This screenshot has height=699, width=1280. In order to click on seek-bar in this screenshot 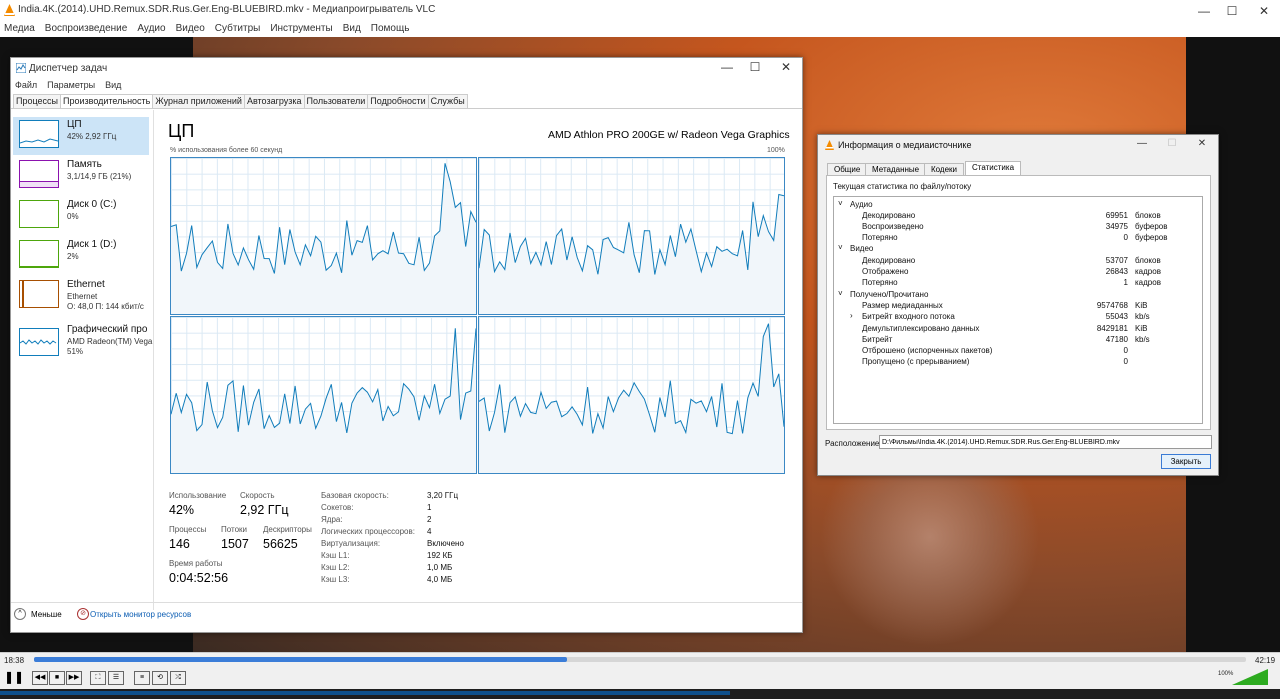, I will do `click(640, 659)`.